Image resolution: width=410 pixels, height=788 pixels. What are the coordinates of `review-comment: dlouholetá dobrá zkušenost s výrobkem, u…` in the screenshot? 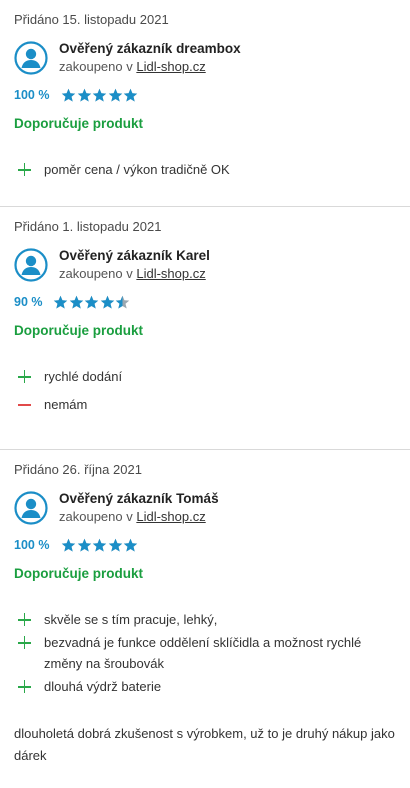 It's located at (204, 744).